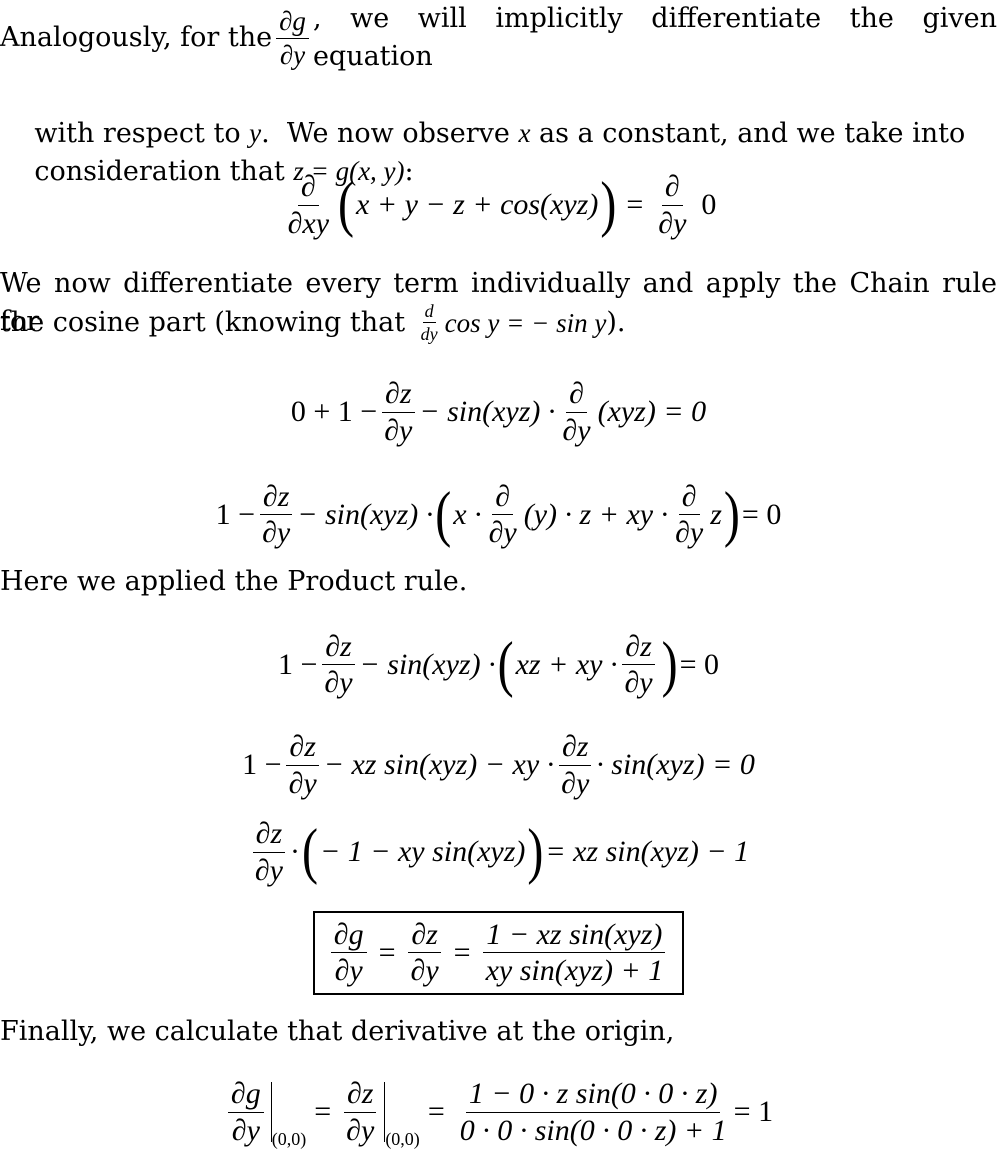 This screenshot has height=1152, width=997. What do you see at coordinates (596, 514) in the screenshot?
I see `math-expr: (y) · z + xy ·` at bounding box center [596, 514].